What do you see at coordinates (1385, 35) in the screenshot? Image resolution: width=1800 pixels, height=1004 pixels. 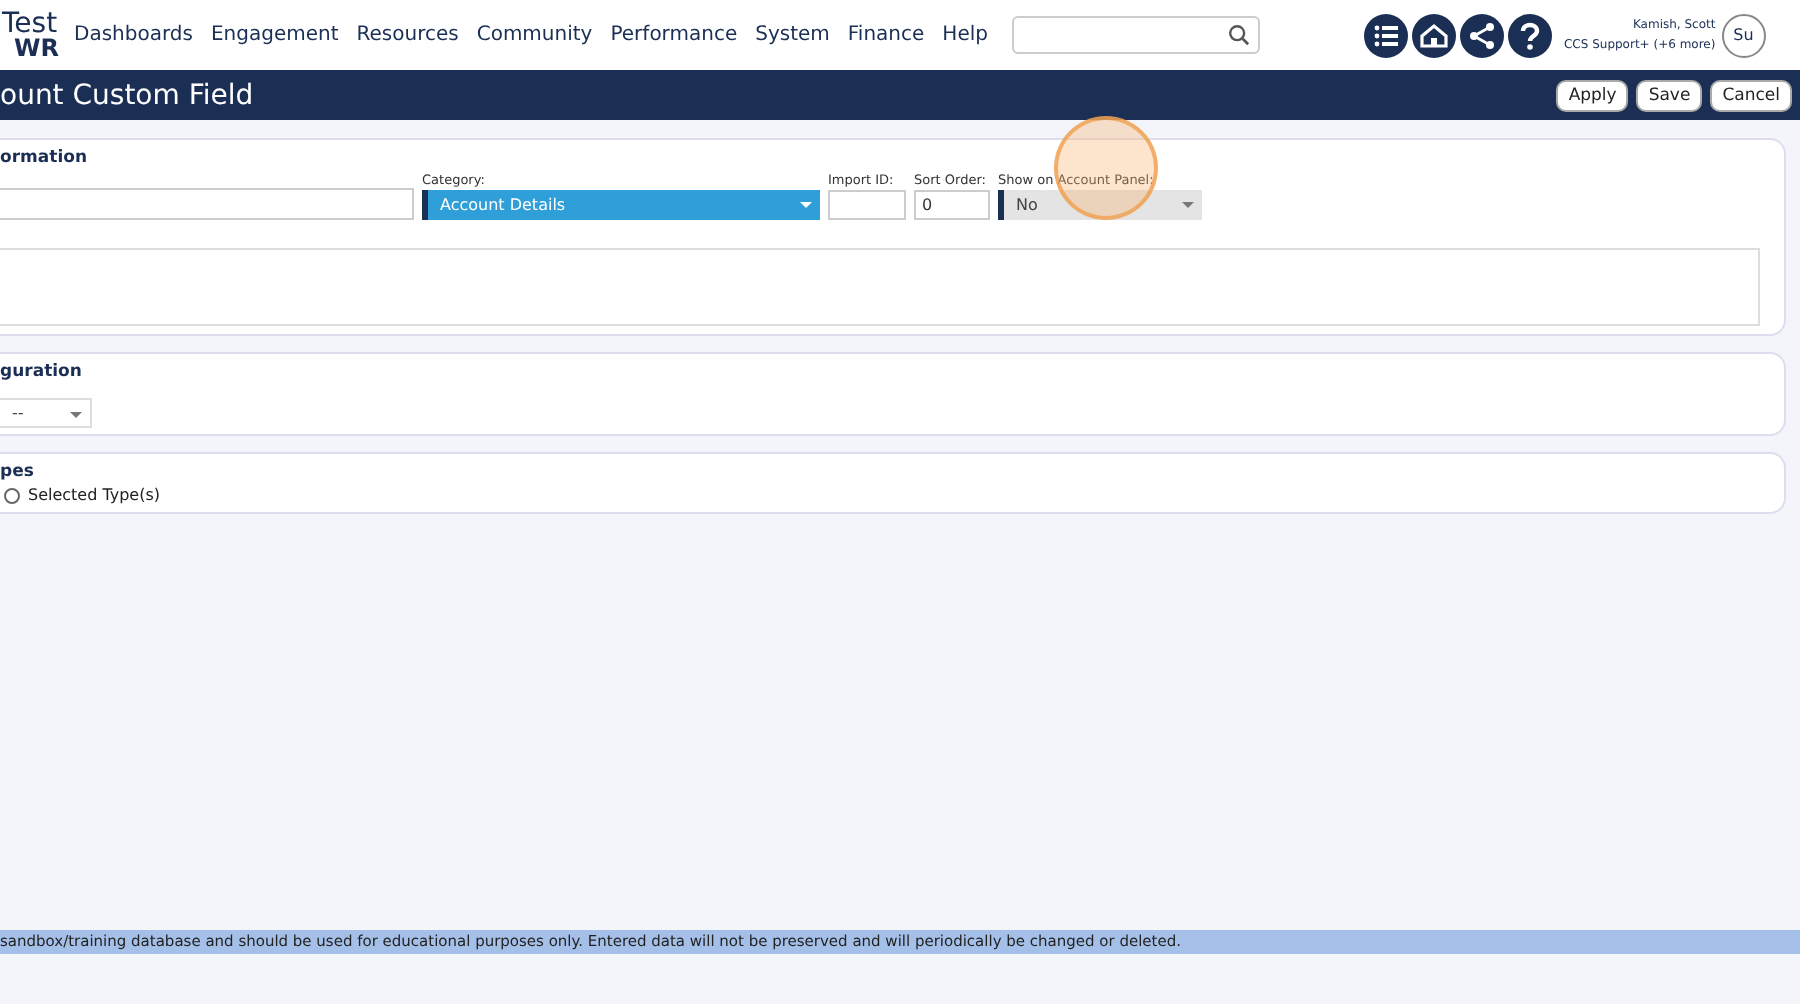 I see `list-icon` at bounding box center [1385, 35].